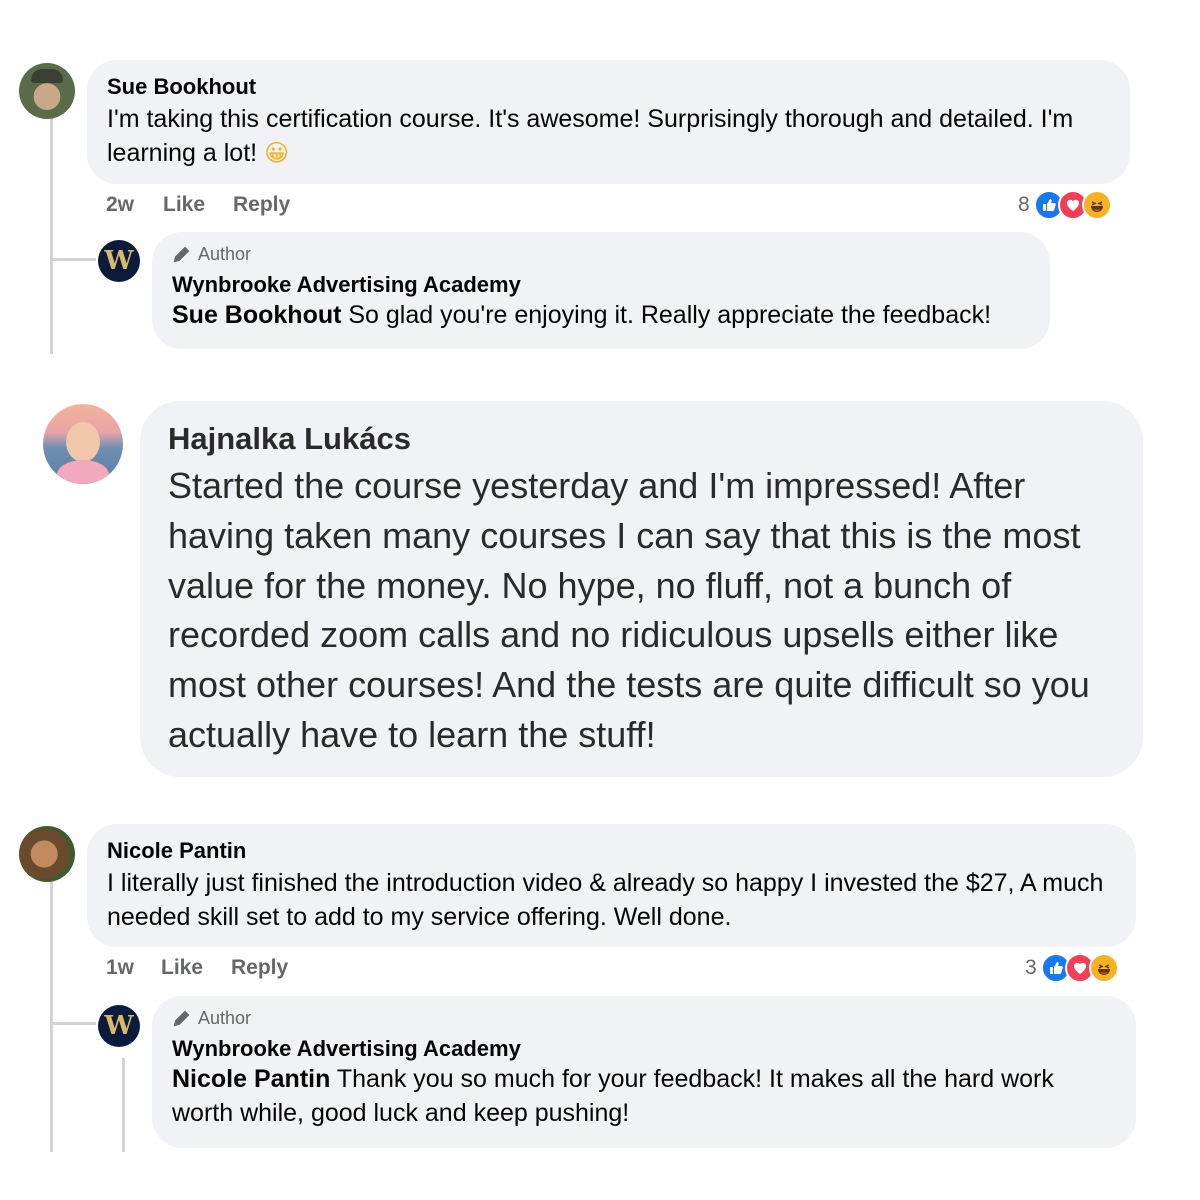  Describe the element at coordinates (47, 76) in the screenshot. I see `avatar-hat` at that location.